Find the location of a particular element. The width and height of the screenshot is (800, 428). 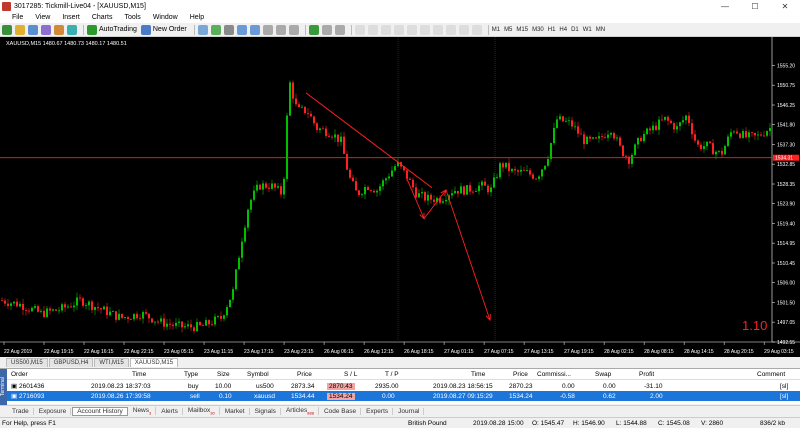

horizontal-line-icon is located at coordinates (398, 29).